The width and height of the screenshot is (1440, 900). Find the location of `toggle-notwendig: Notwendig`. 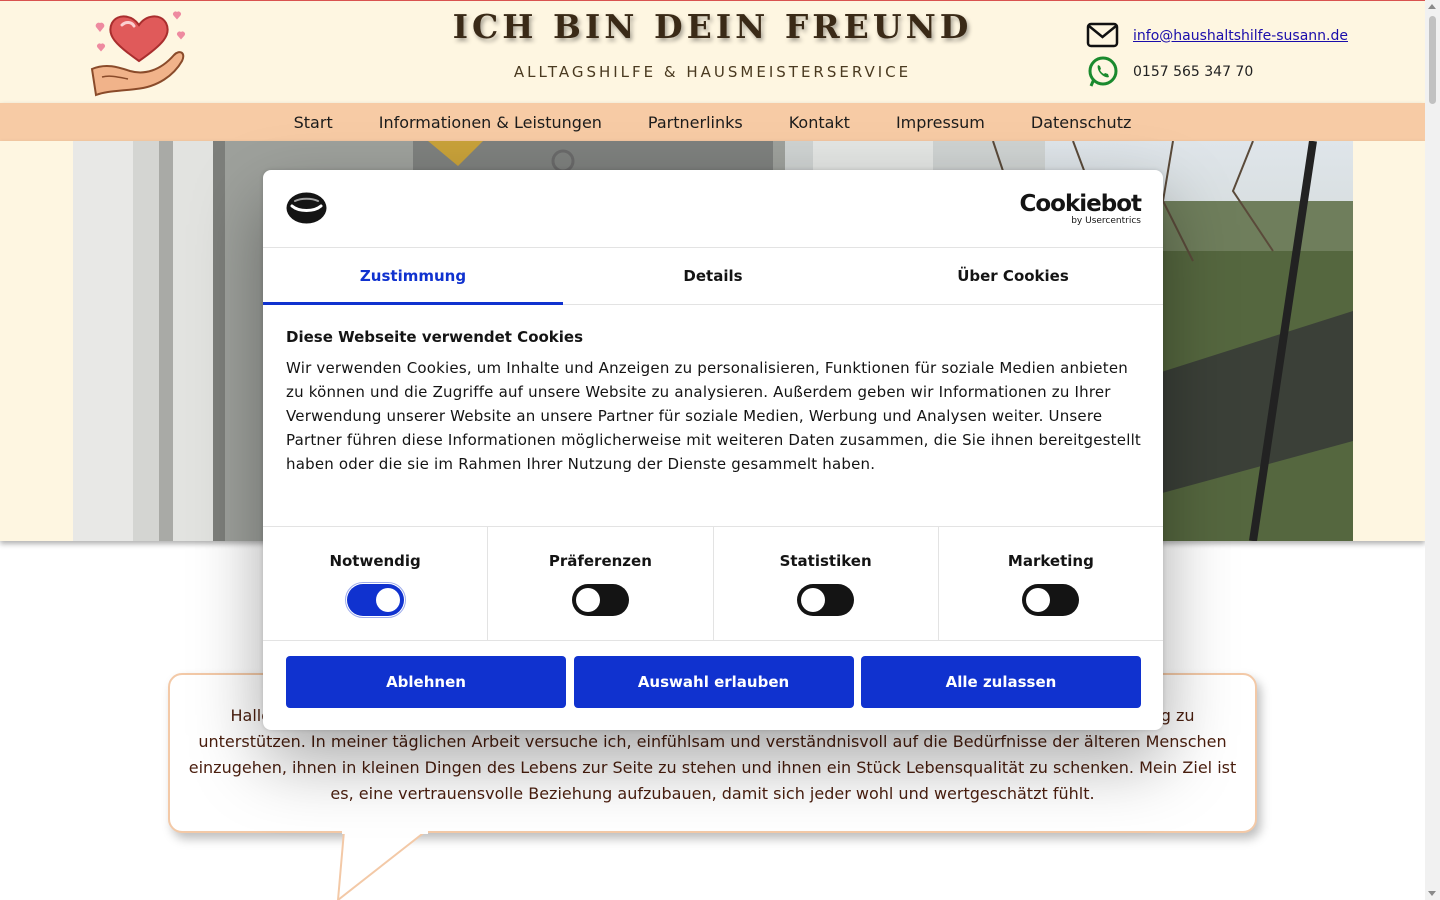

toggle-notwendig: Notwendig is located at coordinates (376, 583).